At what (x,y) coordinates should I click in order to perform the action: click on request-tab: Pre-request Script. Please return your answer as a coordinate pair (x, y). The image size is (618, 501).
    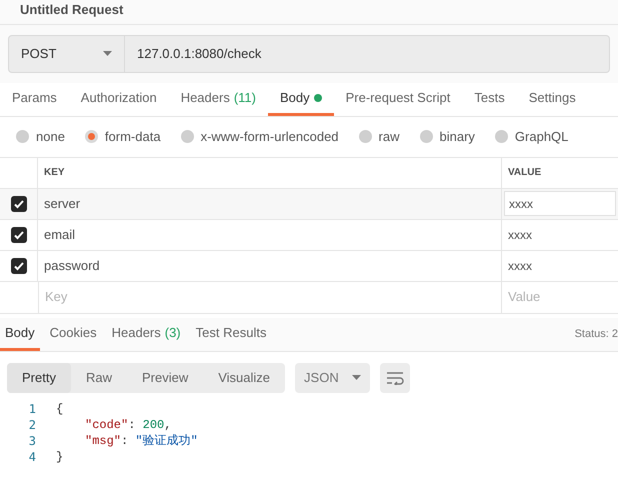
    Looking at the image, I should click on (398, 99).